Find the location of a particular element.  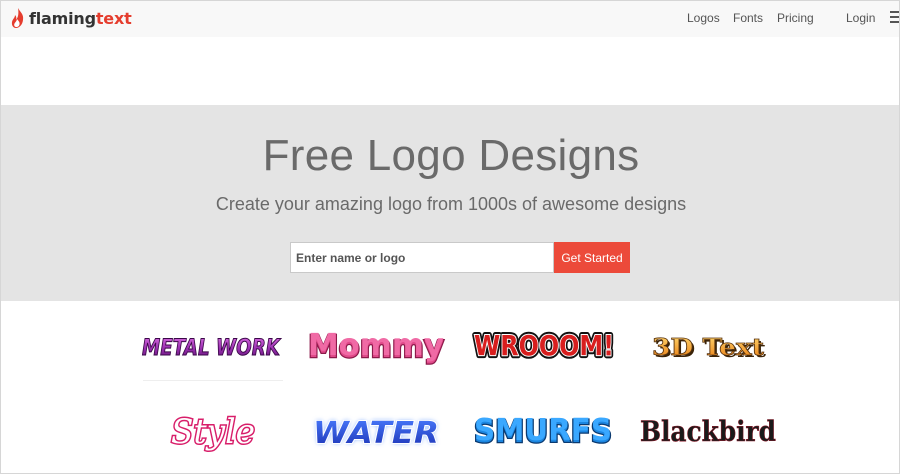

nav-link-login: Login is located at coordinates (860, 18).